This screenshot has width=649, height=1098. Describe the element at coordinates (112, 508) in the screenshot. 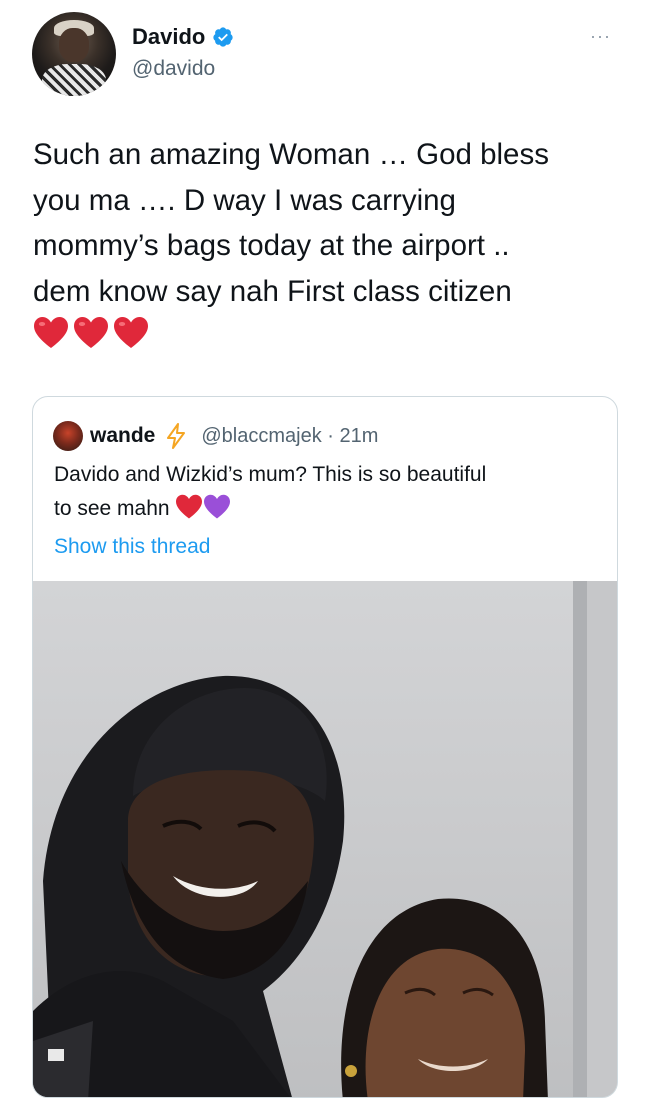

I see `quoted-text-line2: to see mahn` at that location.